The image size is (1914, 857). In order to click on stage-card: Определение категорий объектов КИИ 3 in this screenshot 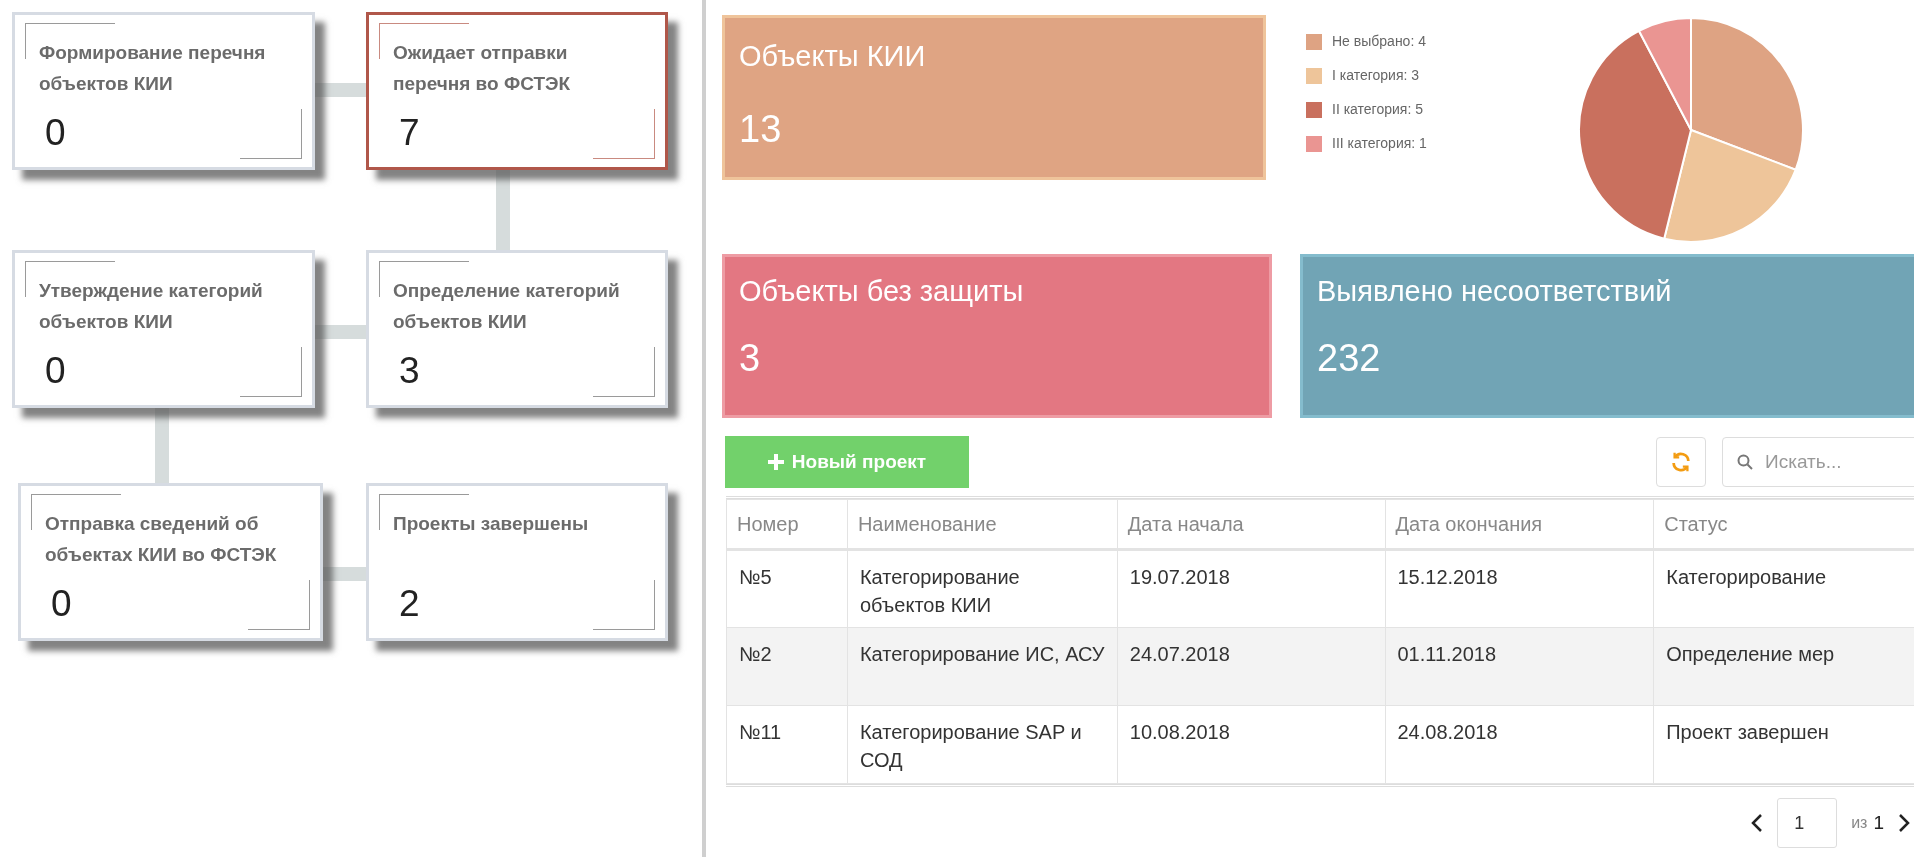, I will do `click(517, 329)`.